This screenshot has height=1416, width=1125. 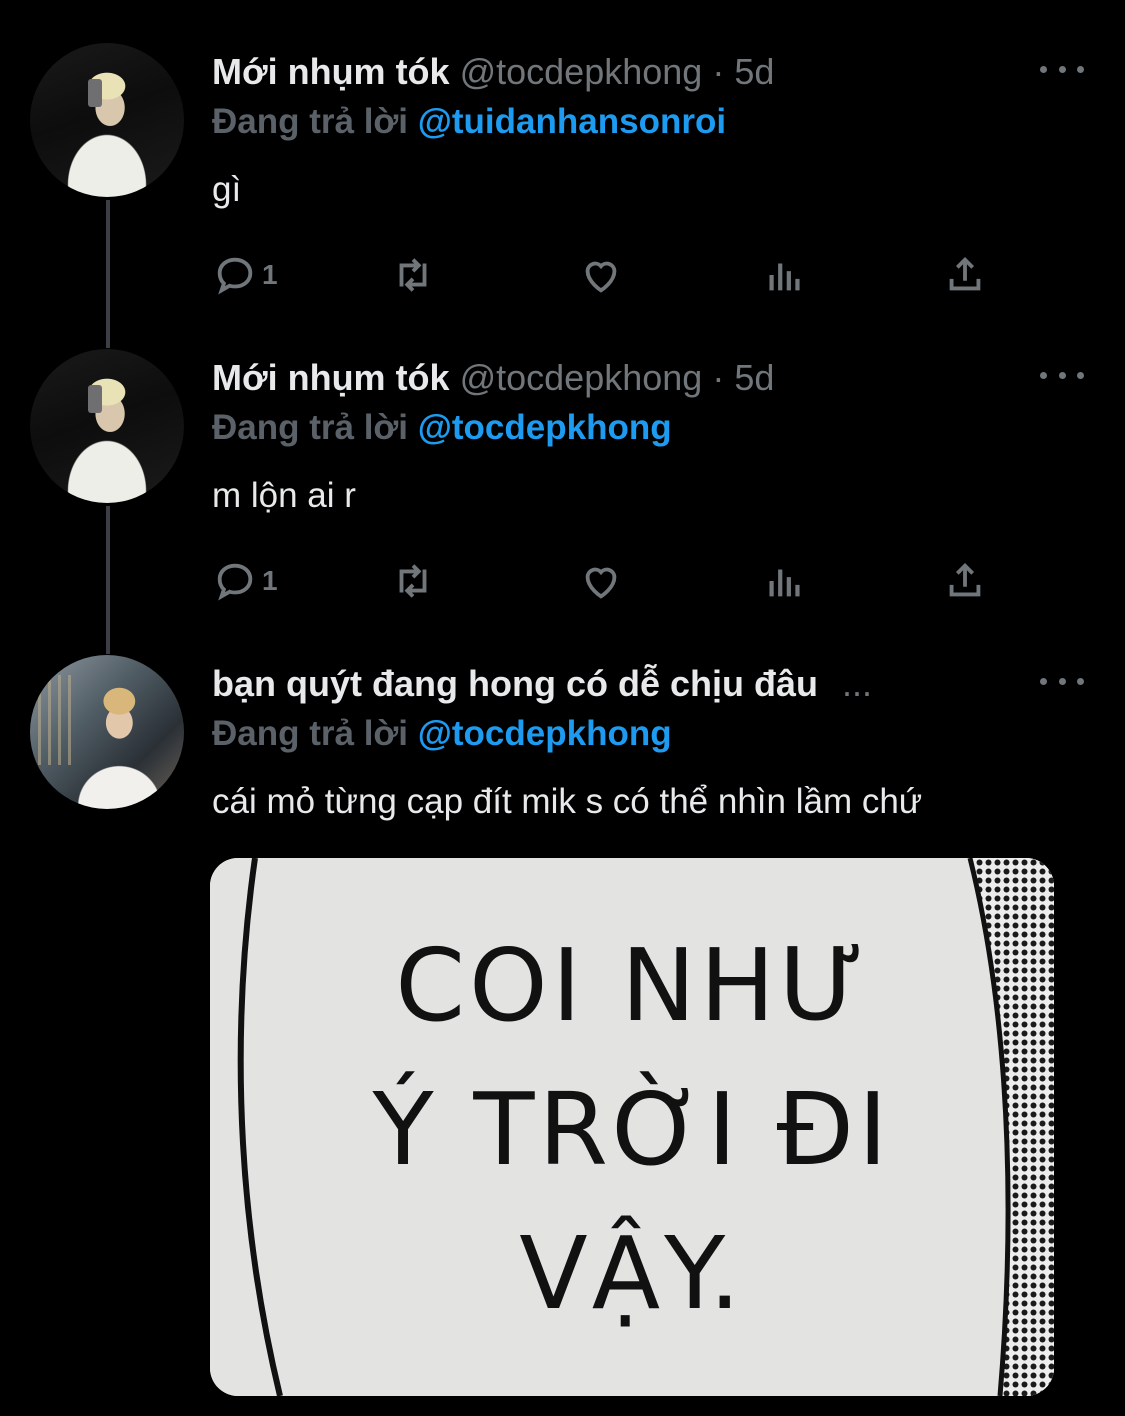 What do you see at coordinates (227, 189) in the screenshot?
I see `tweet-text: gì` at bounding box center [227, 189].